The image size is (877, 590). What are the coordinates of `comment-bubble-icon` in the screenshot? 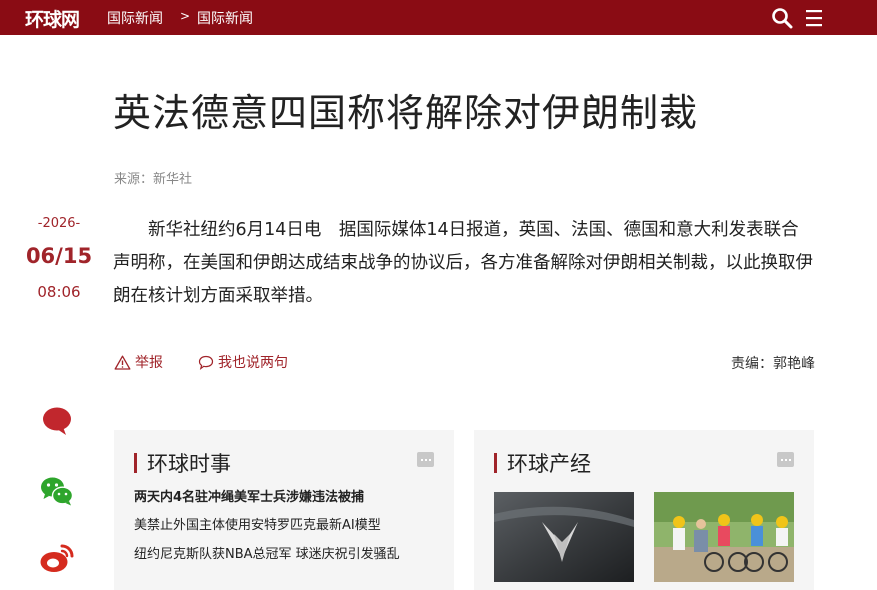 It's located at (57, 421).